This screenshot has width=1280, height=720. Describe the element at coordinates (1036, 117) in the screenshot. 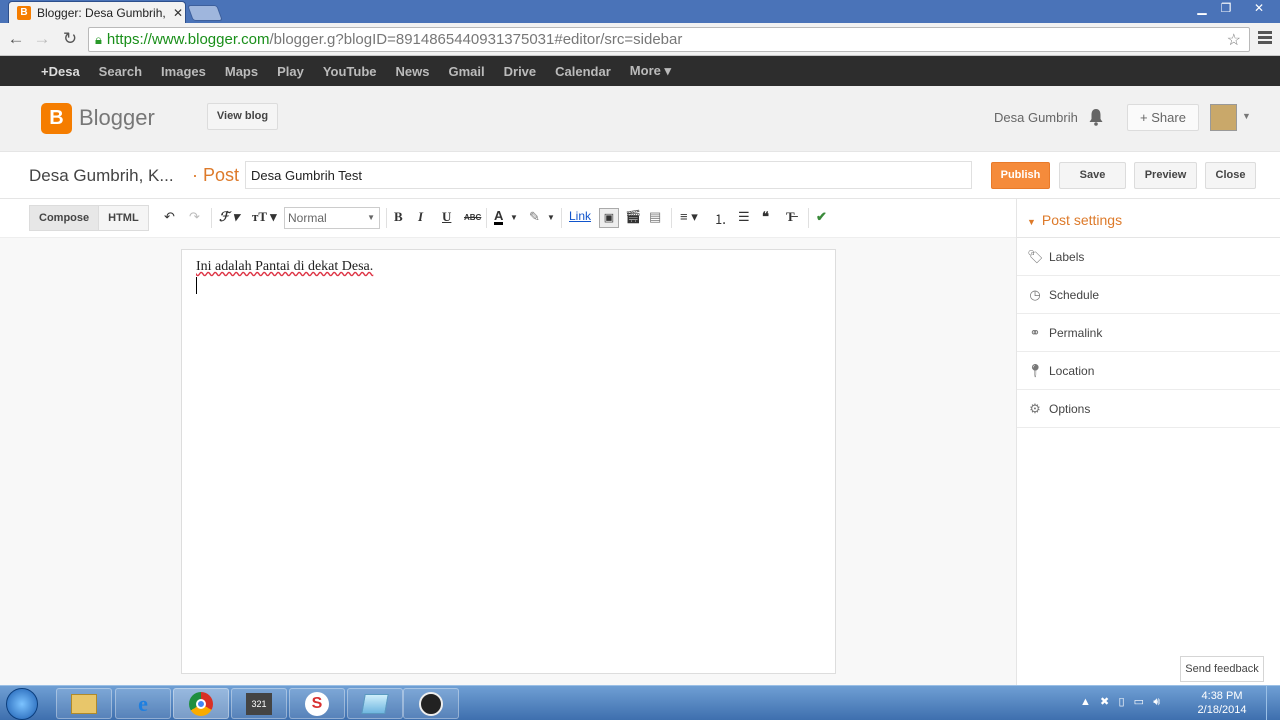

I see `user-name: Desa Gumbrih` at that location.